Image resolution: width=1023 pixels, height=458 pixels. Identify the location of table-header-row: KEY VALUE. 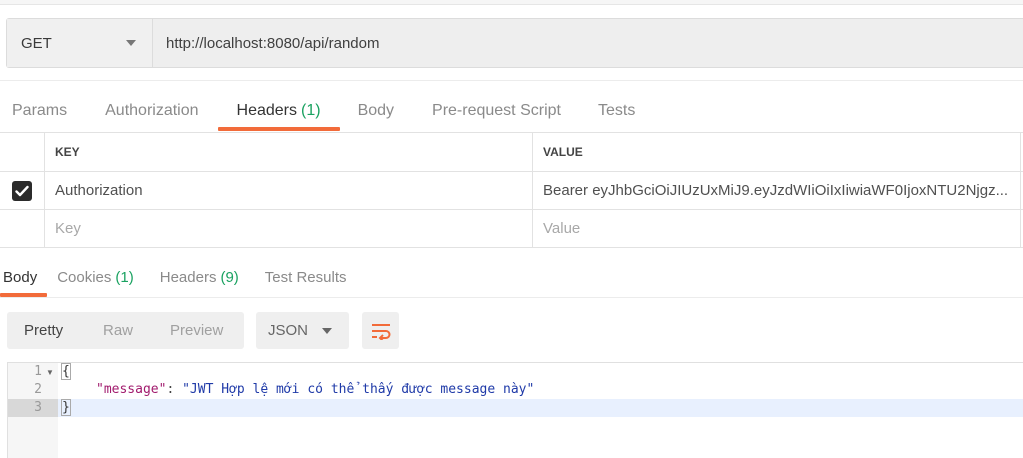
(511, 152).